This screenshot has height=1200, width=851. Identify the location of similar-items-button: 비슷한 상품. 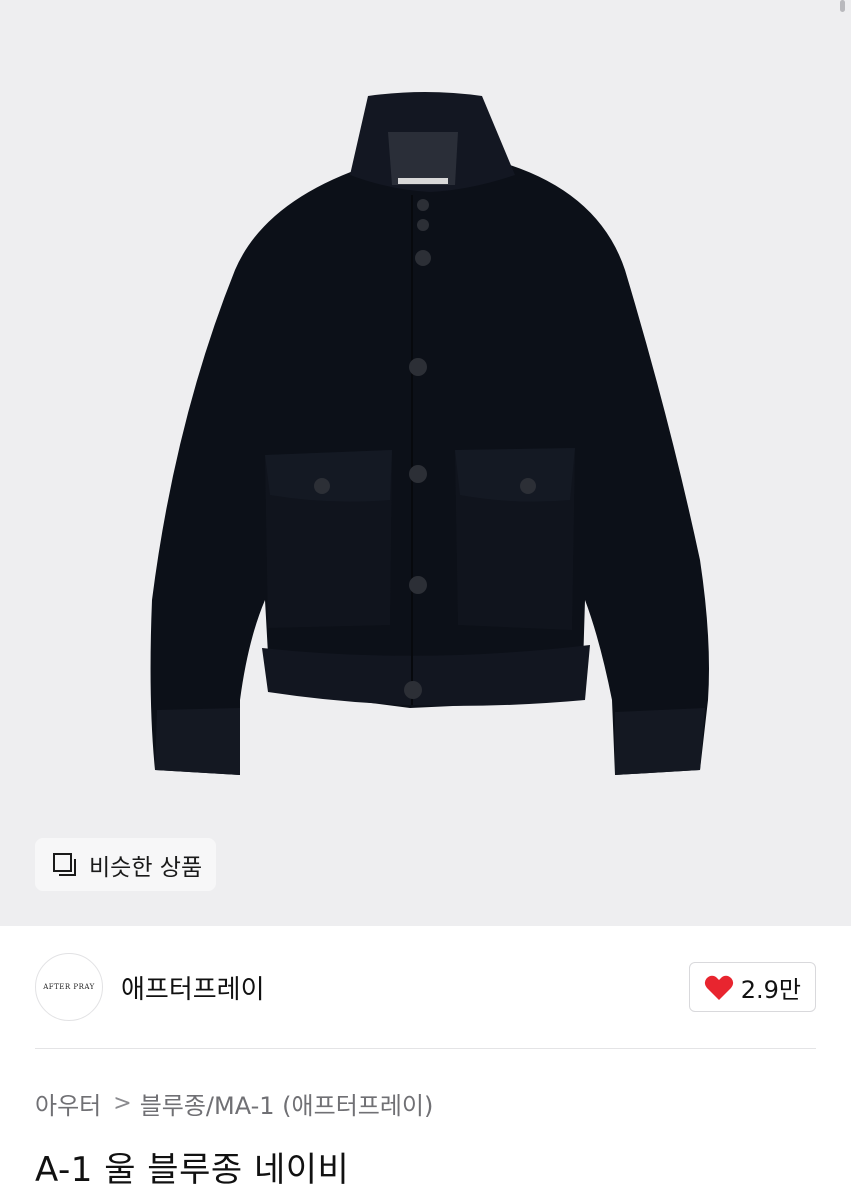
(126, 864).